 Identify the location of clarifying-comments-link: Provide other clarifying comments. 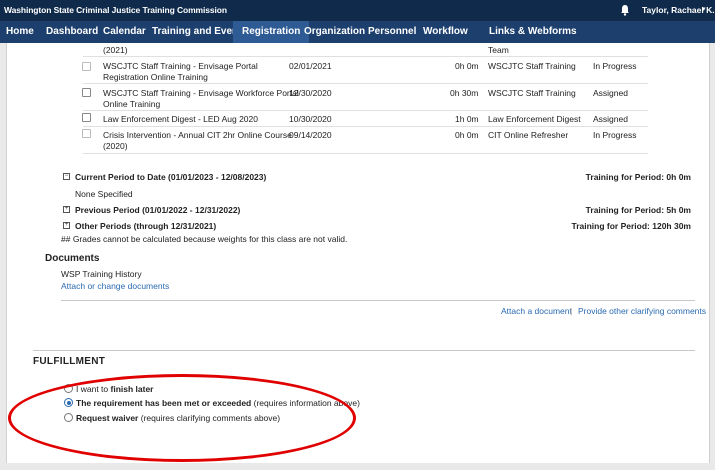
(642, 311).